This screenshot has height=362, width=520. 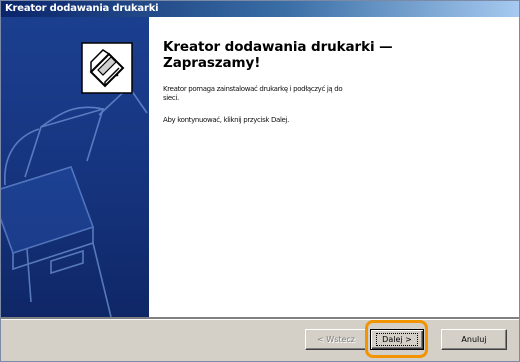 What do you see at coordinates (474, 339) in the screenshot?
I see `cancel-button: Anuluj` at bounding box center [474, 339].